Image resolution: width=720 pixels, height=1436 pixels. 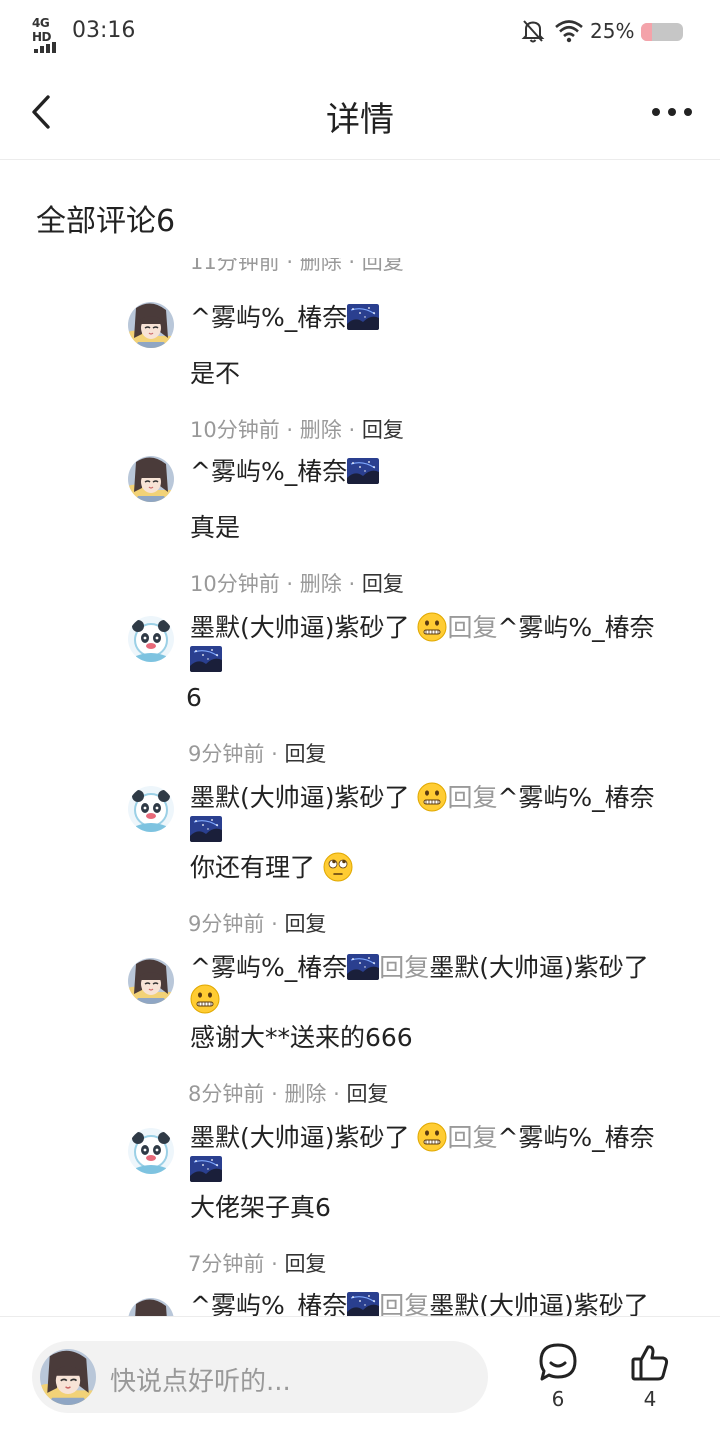 I want to click on comment-text: 大佬架子真6, so click(x=260, y=1207).